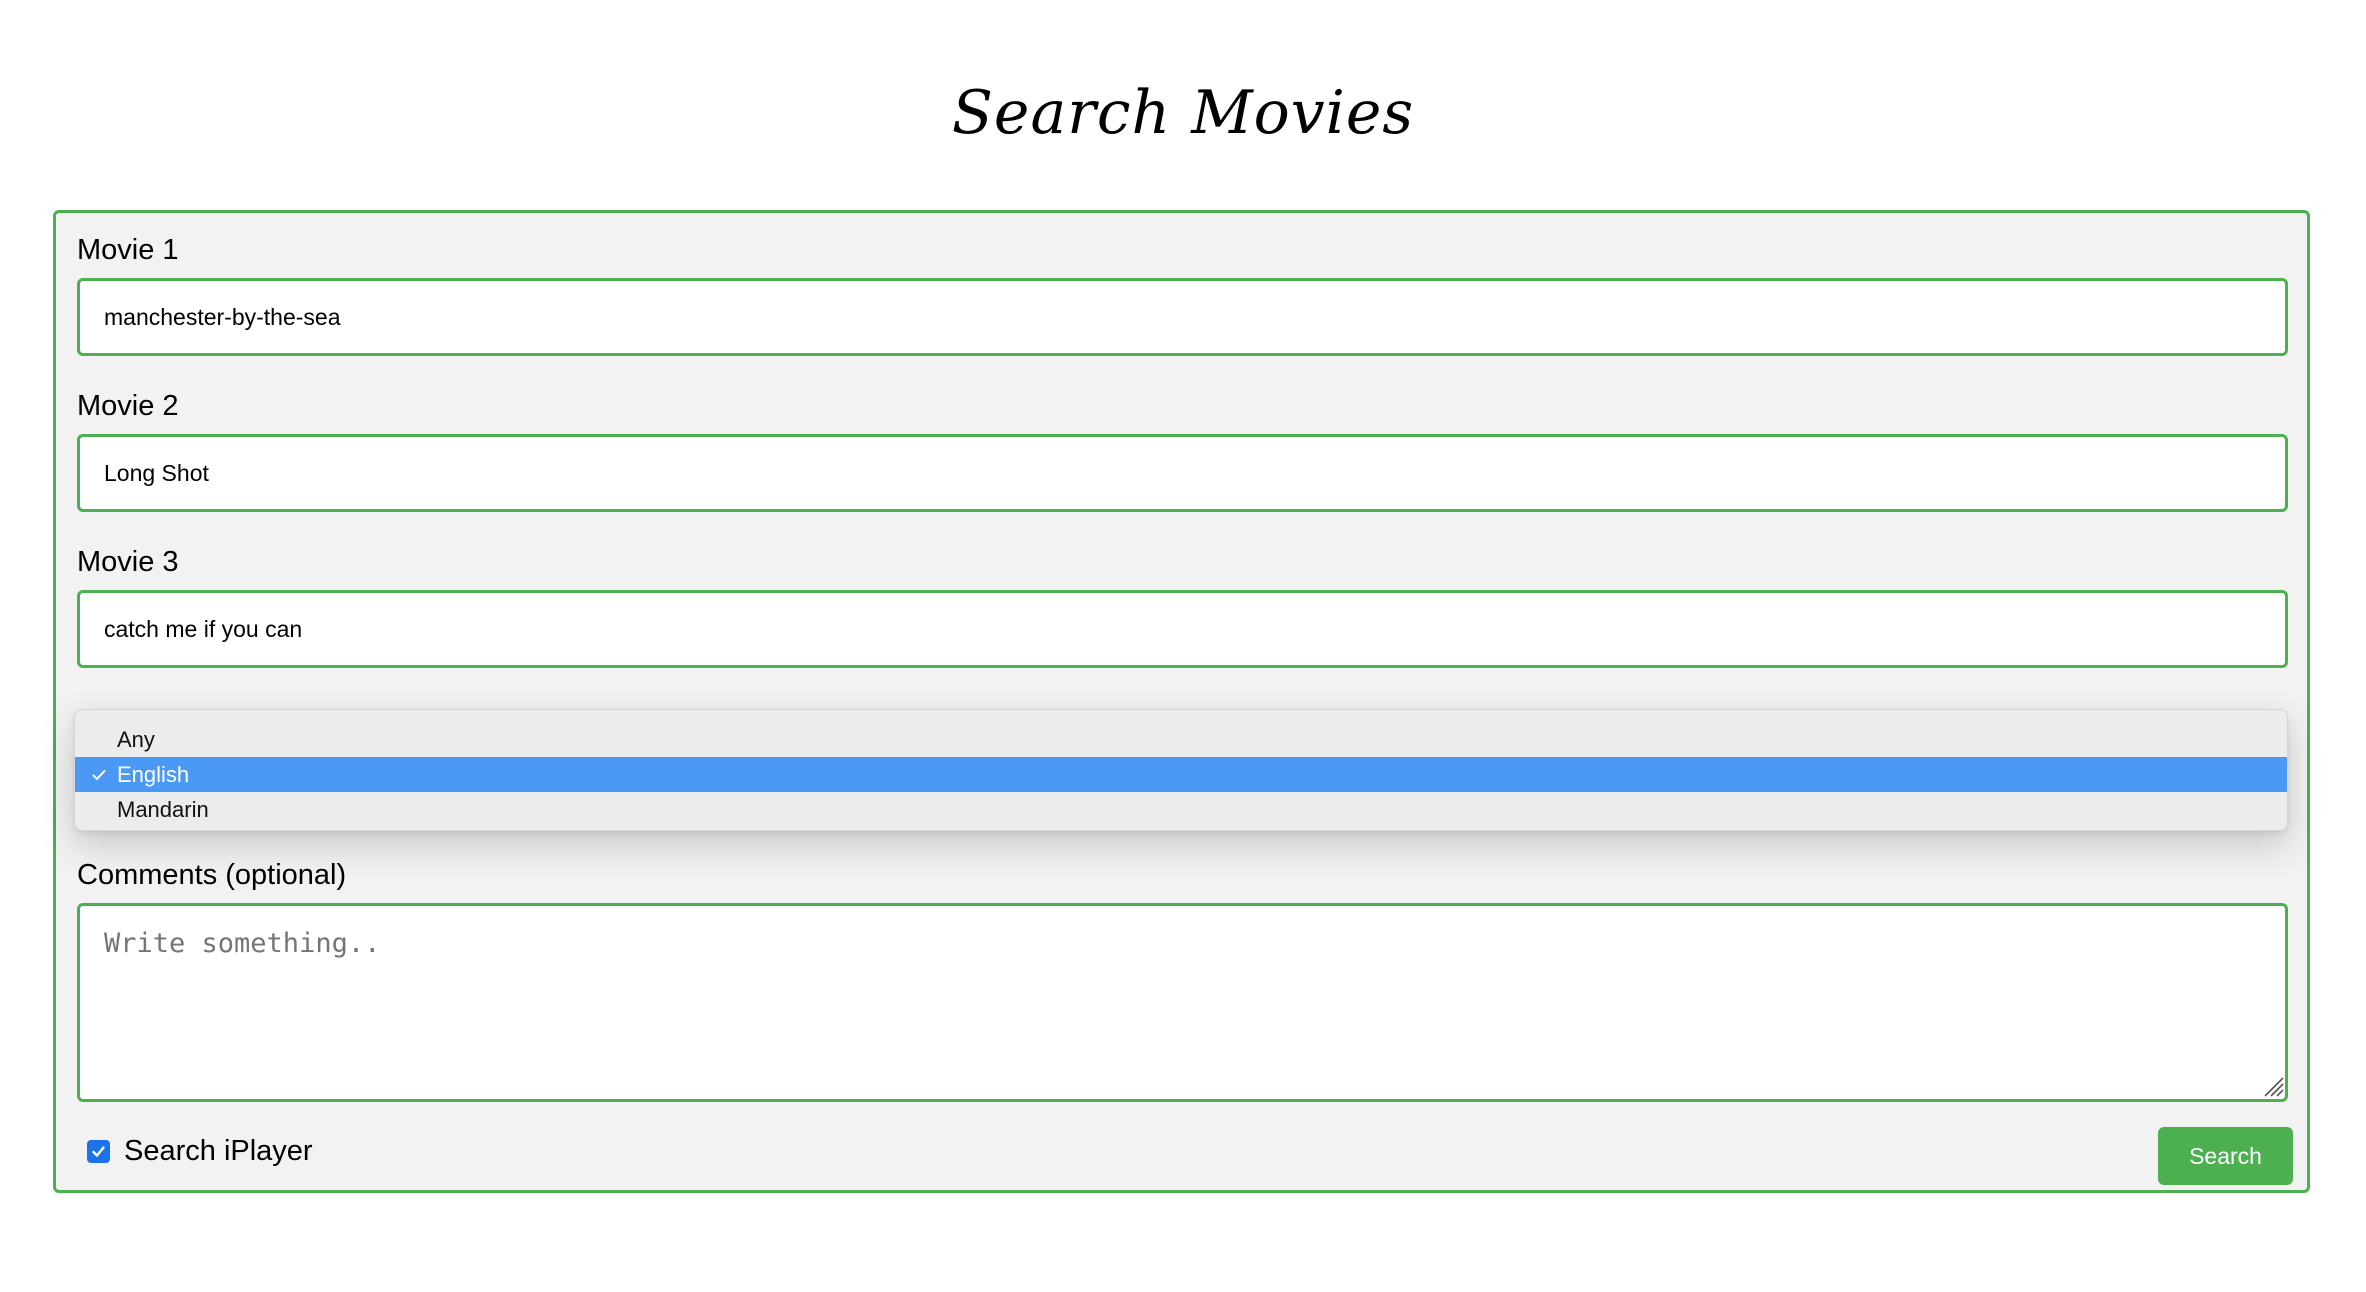 This screenshot has height=1292, width=2366. What do you see at coordinates (1182, 473) in the screenshot?
I see `movie2-input` at bounding box center [1182, 473].